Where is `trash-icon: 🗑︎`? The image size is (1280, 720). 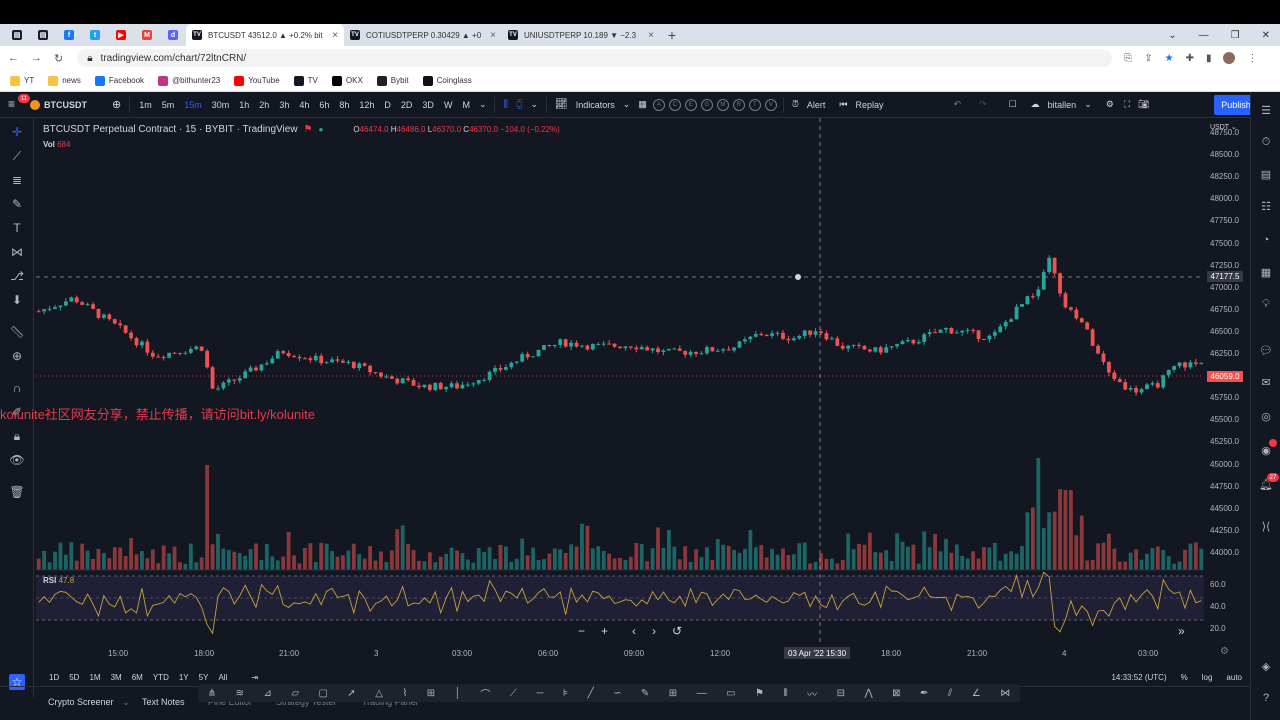
trash-icon: 🗑︎ is located at coordinates (17, 492).